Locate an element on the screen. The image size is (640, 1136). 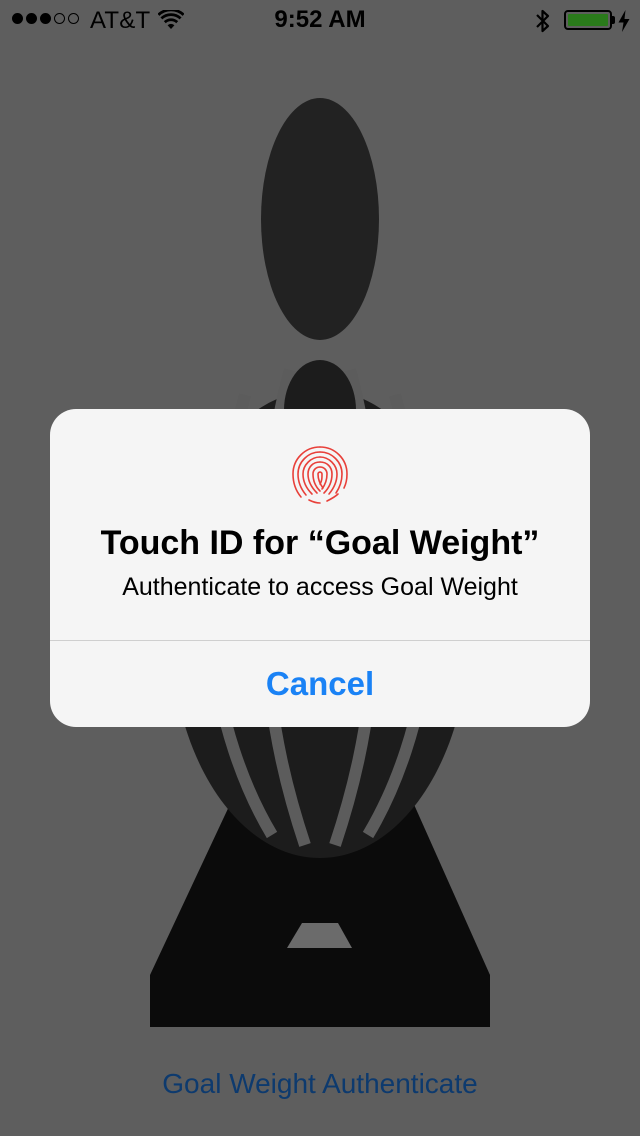
head-shape is located at coordinates (320, 219).